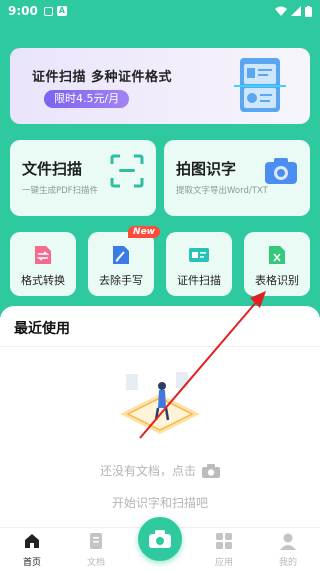 The height and width of the screenshot is (571, 320). I want to click on convert-icon, so click(43, 255).